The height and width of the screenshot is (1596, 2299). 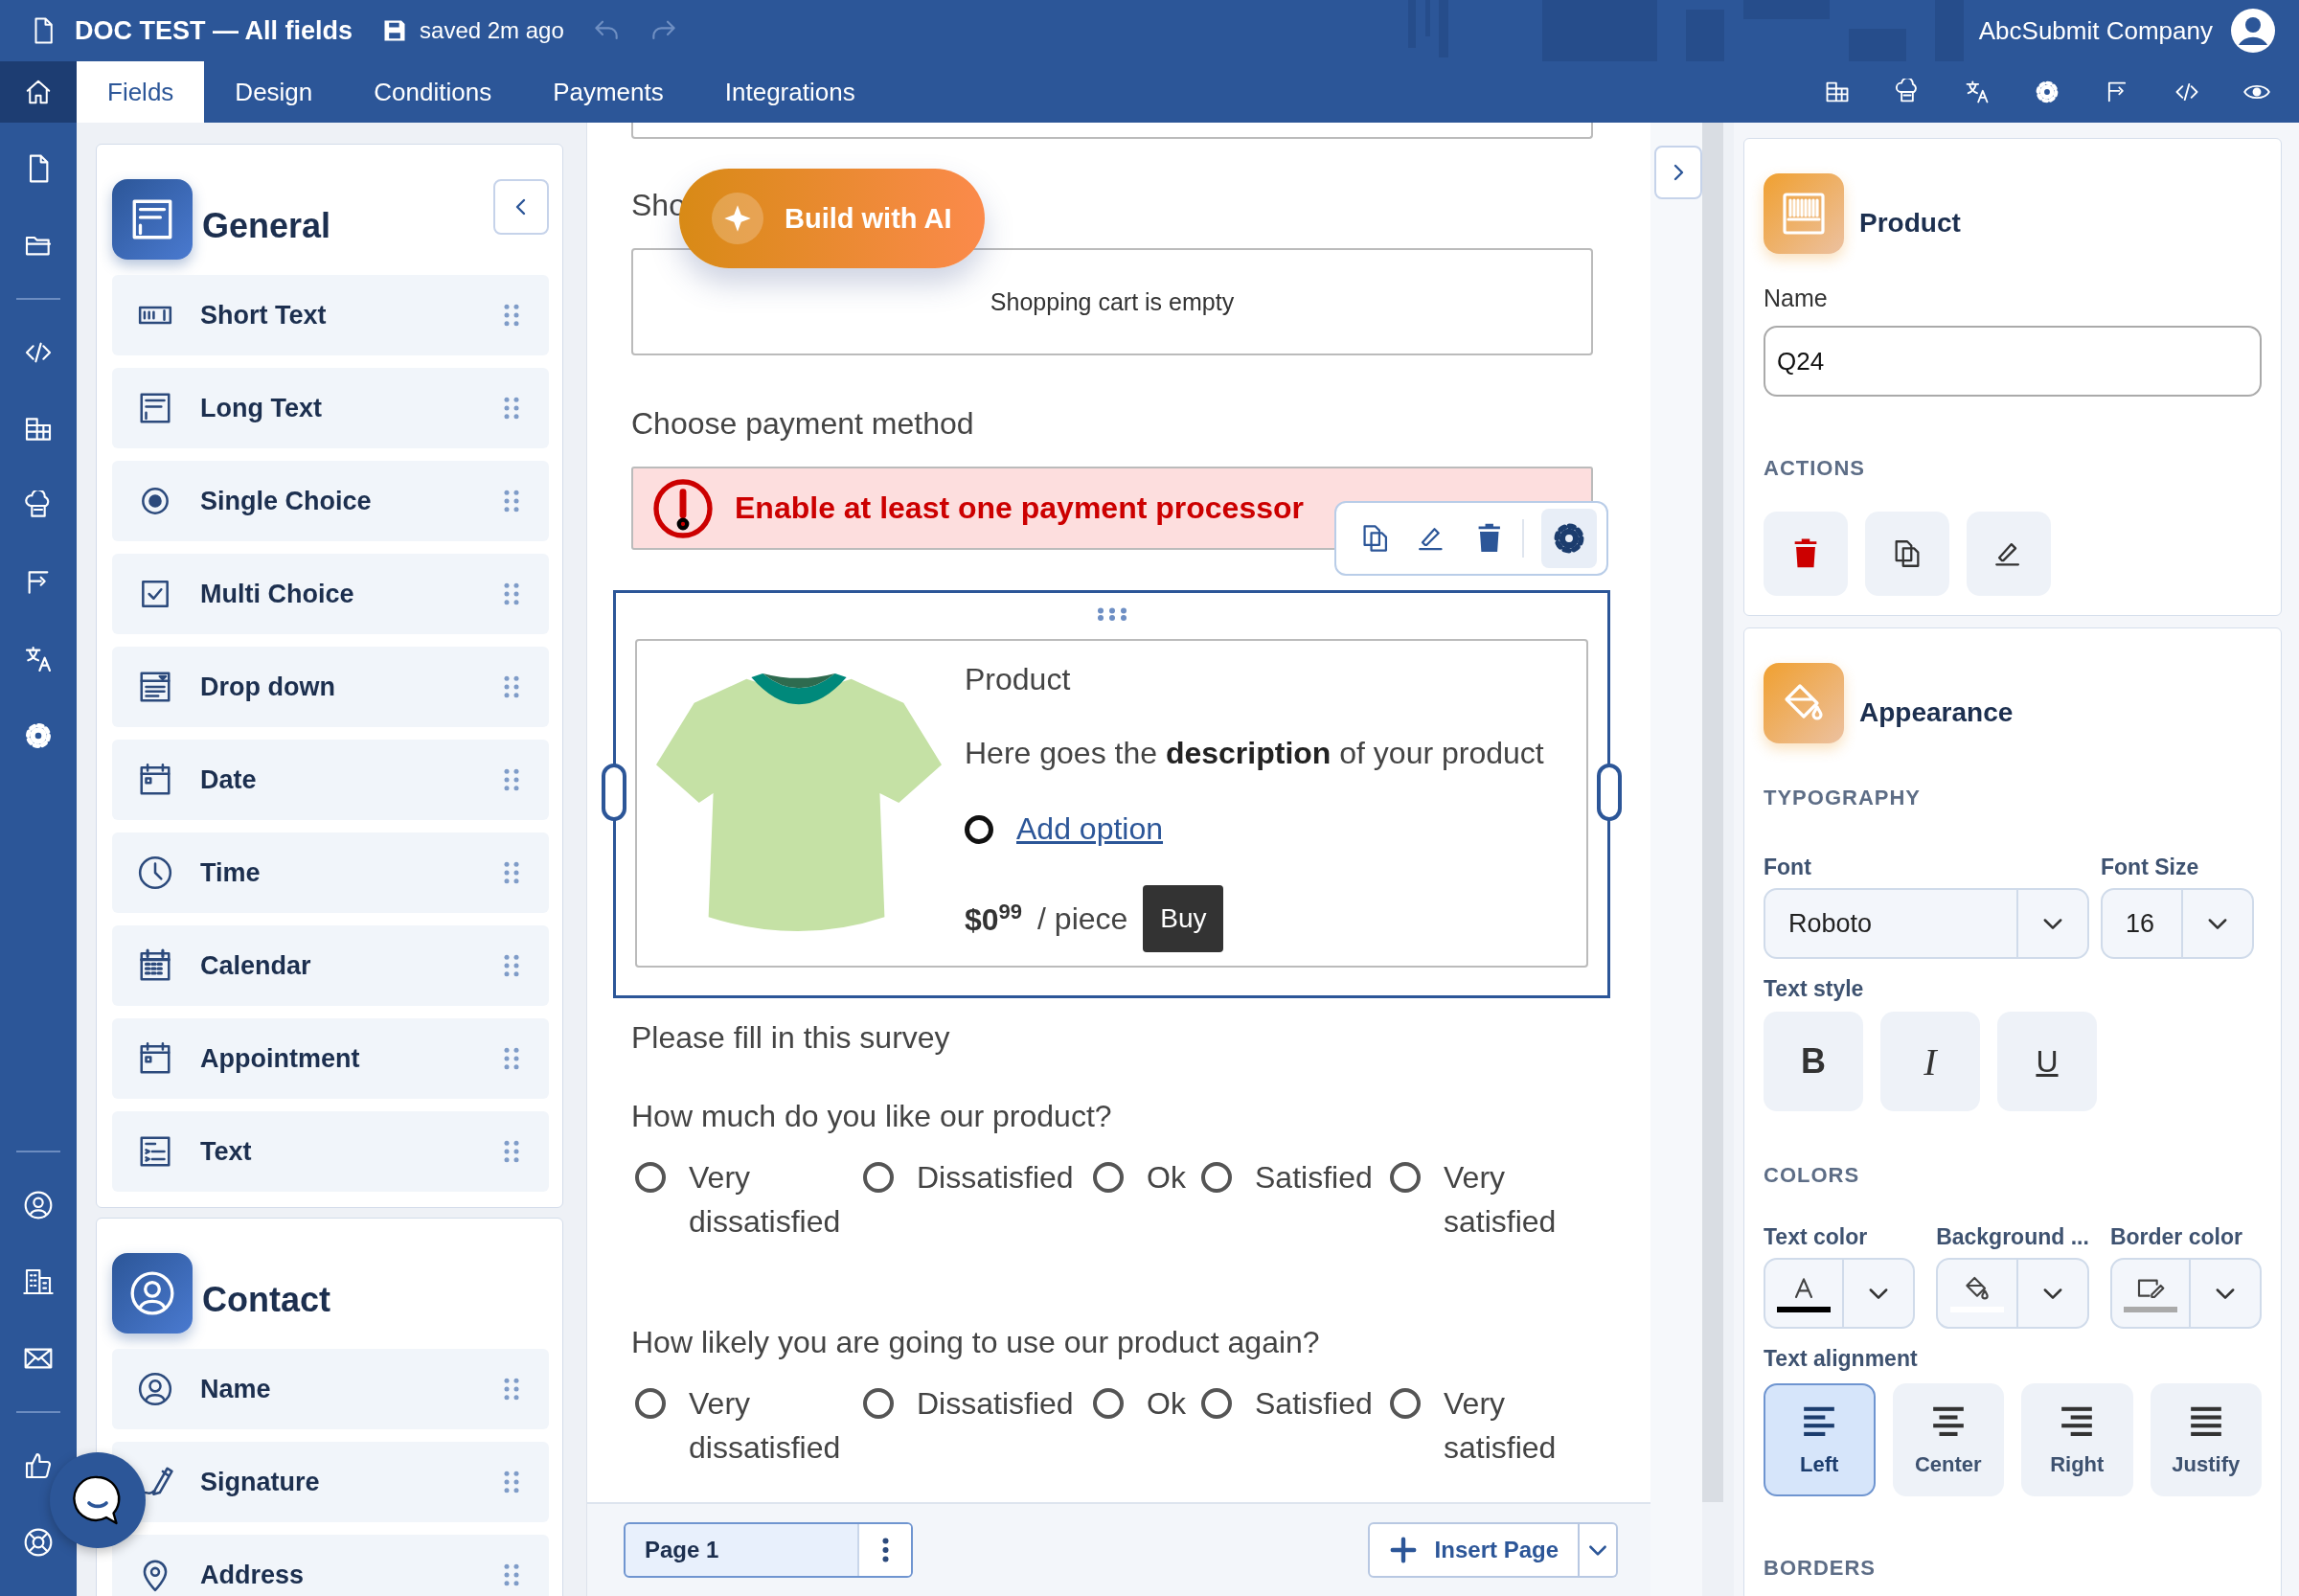 I want to click on section-heading: COLORS, so click(x=1812, y=1175).